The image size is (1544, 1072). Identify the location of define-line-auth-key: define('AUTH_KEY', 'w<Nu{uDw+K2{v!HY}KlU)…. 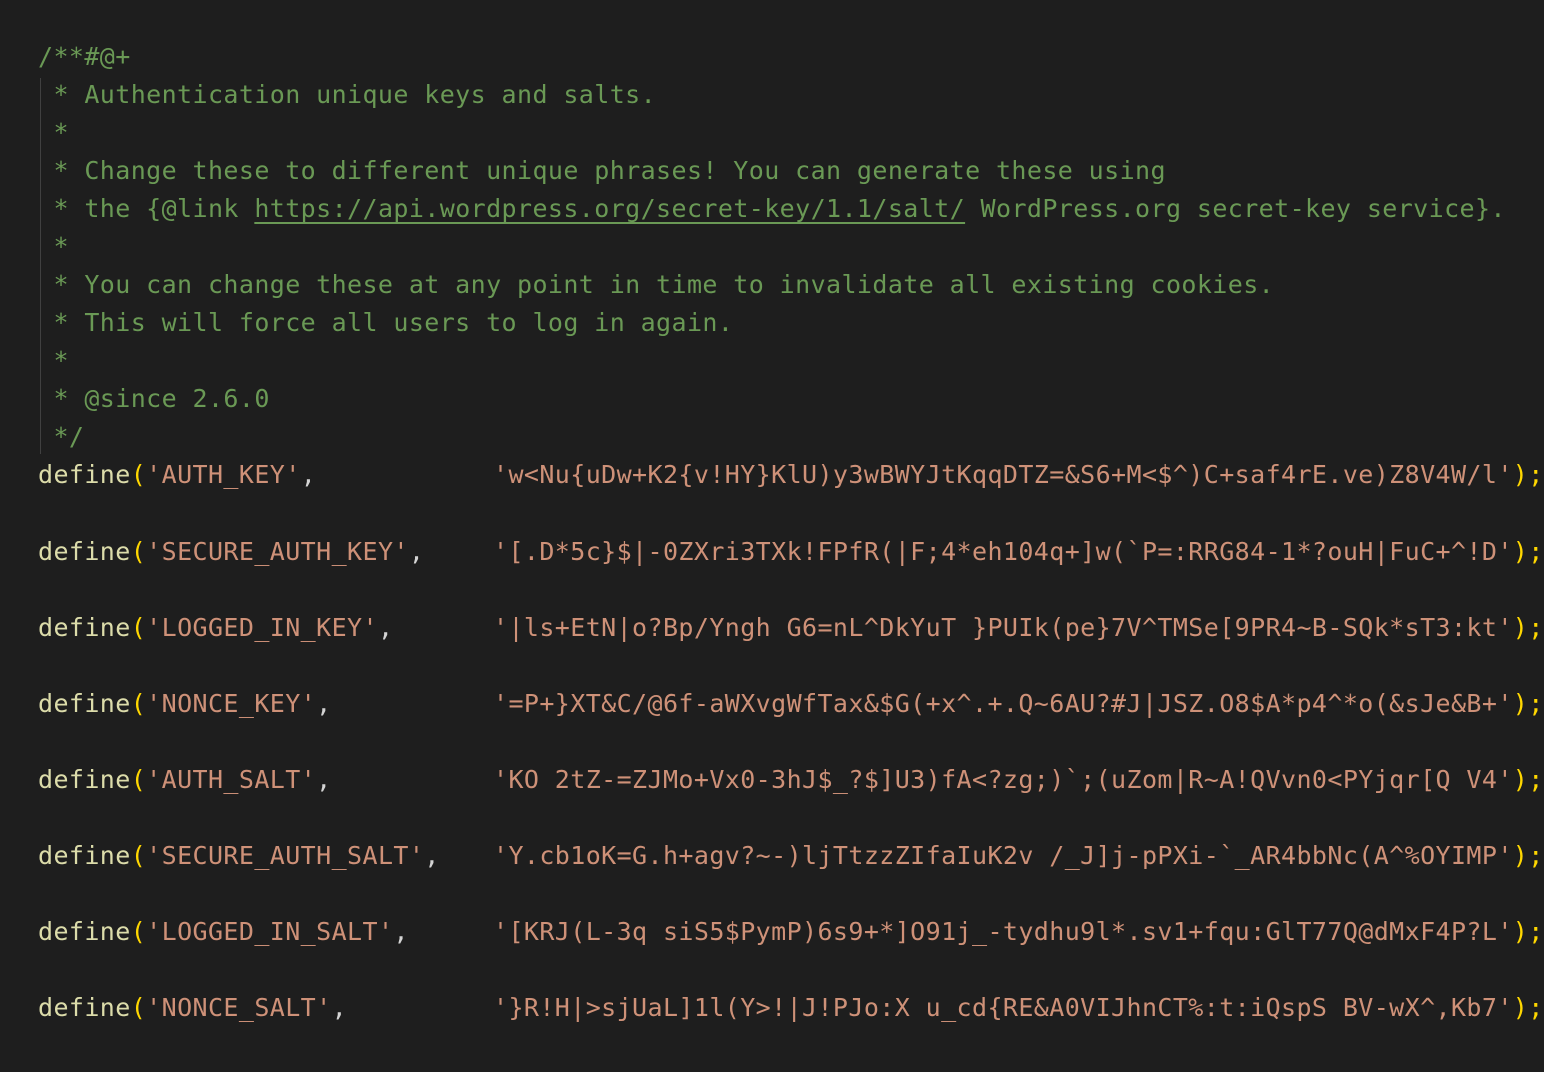
(790, 475).